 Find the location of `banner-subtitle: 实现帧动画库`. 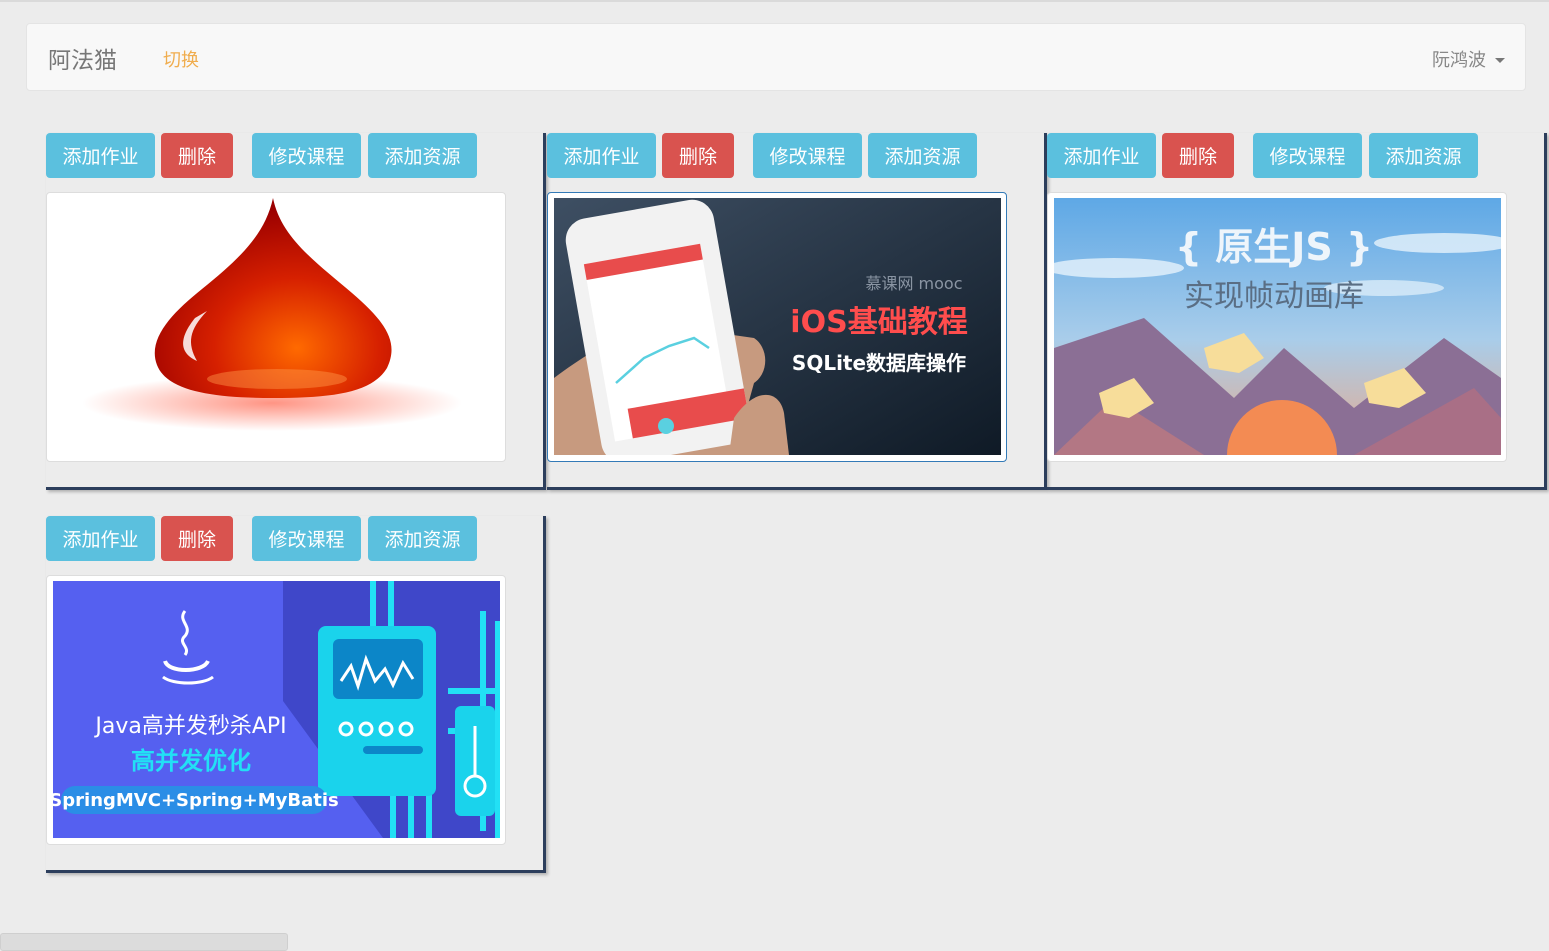

banner-subtitle: 实现帧动画库 is located at coordinates (1274, 296).